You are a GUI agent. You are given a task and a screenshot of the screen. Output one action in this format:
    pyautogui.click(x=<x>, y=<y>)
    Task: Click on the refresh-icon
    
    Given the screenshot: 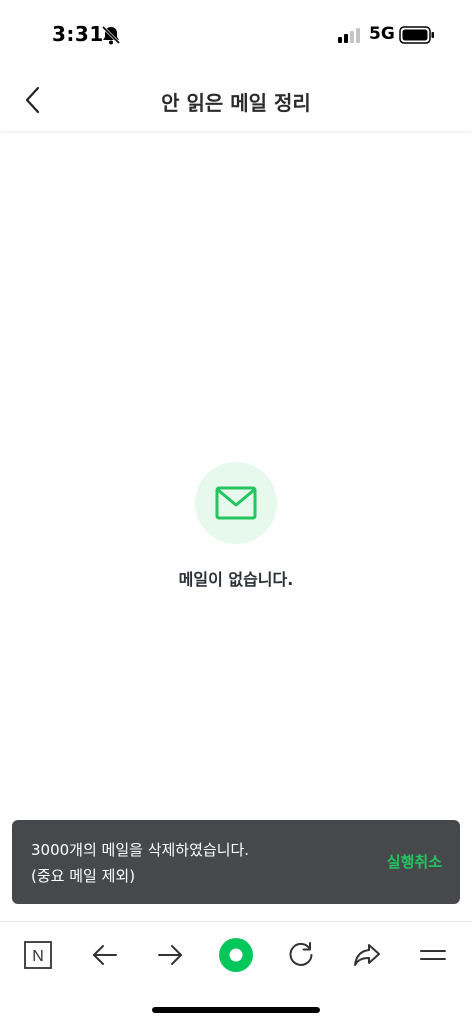 What is the action you would take?
    pyautogui.click(x=301, y=954)
    